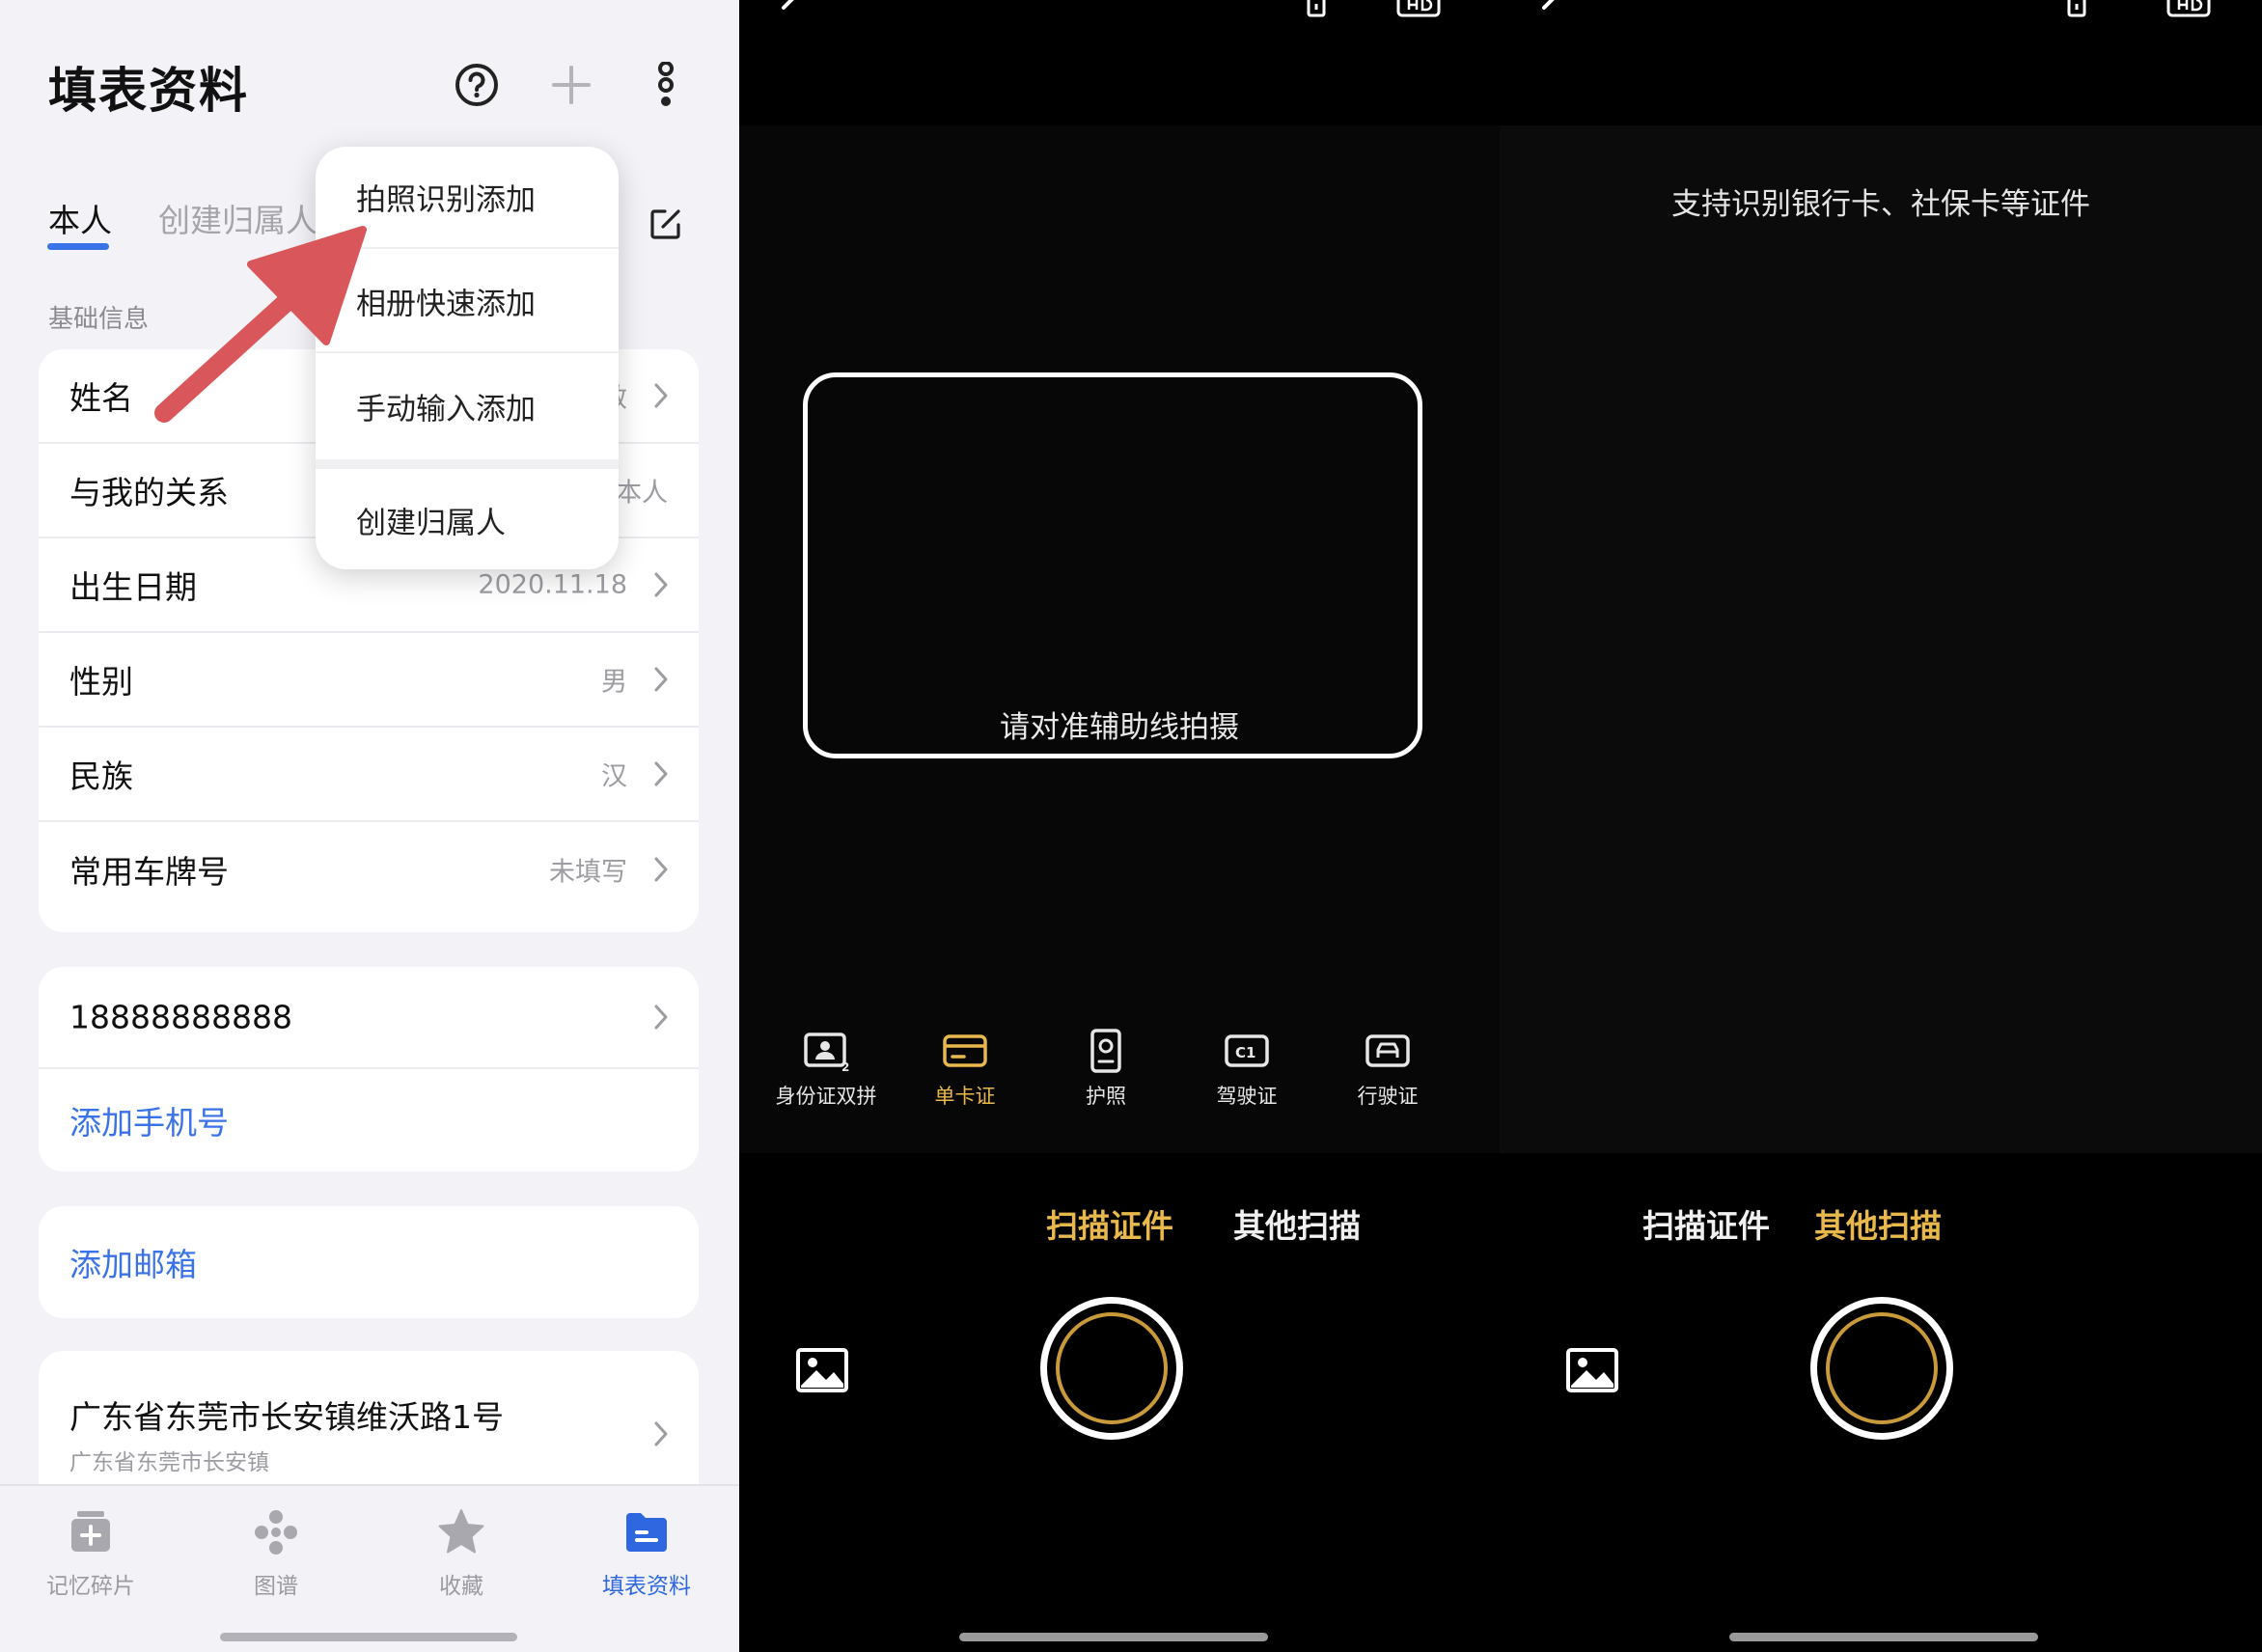 This screenshot has height=1652, width=2262. I want to click on guide-hint: 请对准辅助线拍摄, so click(1120, 727).